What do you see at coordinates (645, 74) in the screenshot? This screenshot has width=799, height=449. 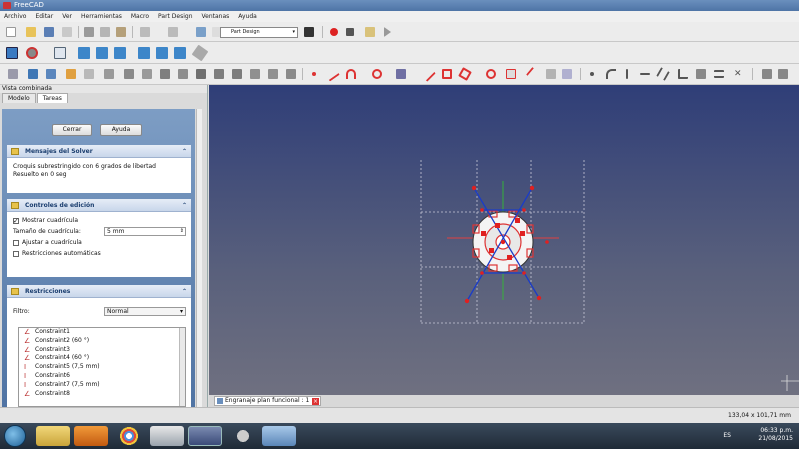 I see `constraint-horizontal-icon` at bounding box center [645, 74].